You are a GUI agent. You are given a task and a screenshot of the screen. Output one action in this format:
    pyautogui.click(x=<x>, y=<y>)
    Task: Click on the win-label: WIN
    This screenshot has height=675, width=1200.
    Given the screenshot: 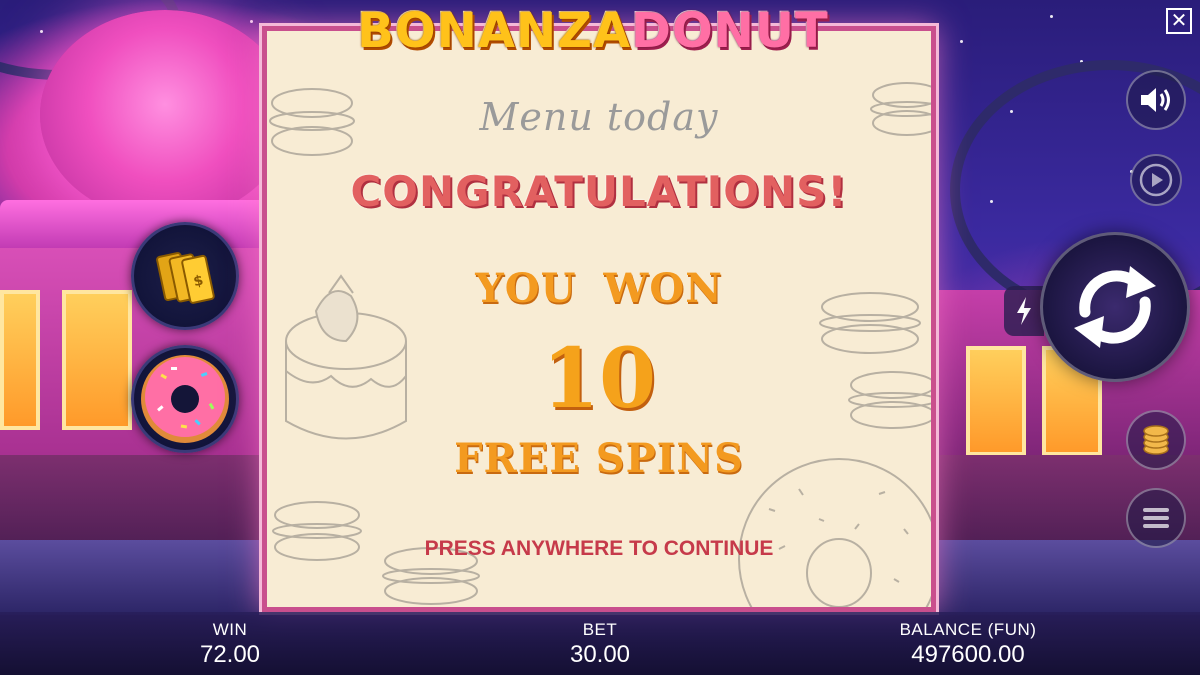 What is the action you would take?
    pyautogui.click(x=230, y=629)
    